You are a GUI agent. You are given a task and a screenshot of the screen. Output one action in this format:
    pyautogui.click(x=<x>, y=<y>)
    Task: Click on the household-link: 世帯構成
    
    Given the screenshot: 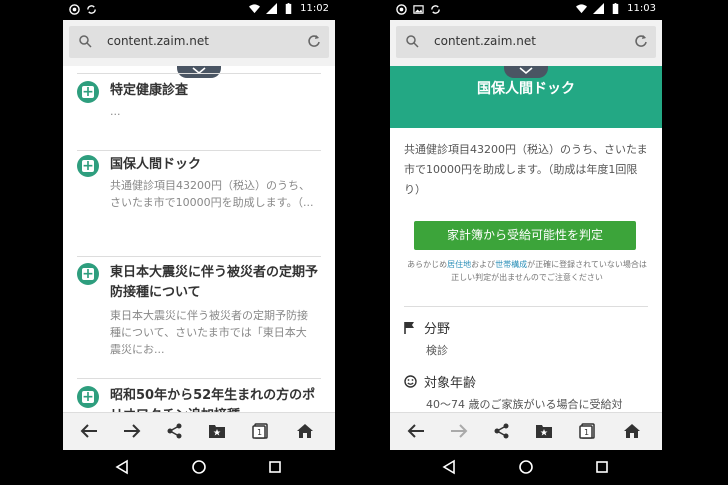 What is the action you would take?
    pyautogui.click(x=511, y=264)
    